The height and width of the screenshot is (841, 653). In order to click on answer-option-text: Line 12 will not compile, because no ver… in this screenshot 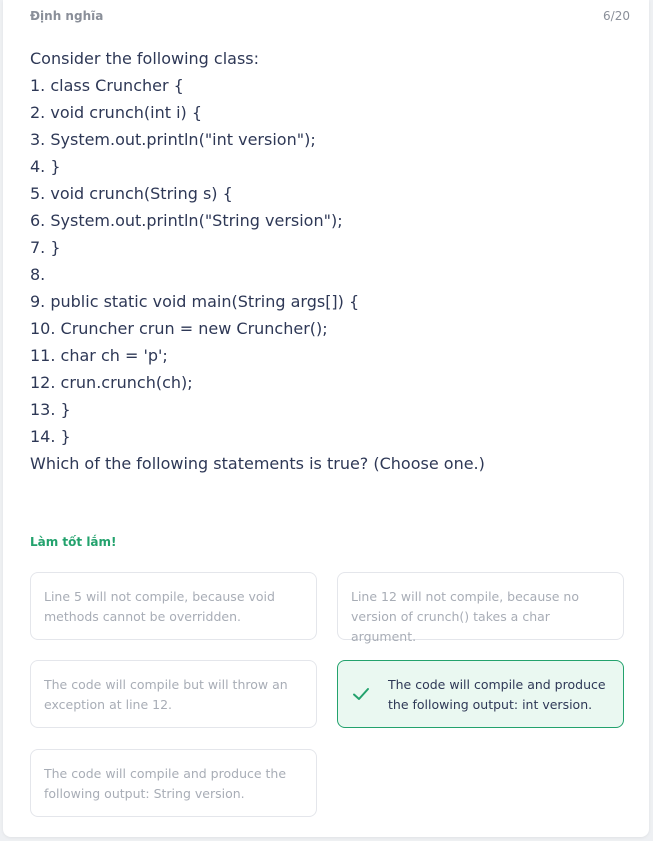, I will do `click(465, 616)`.